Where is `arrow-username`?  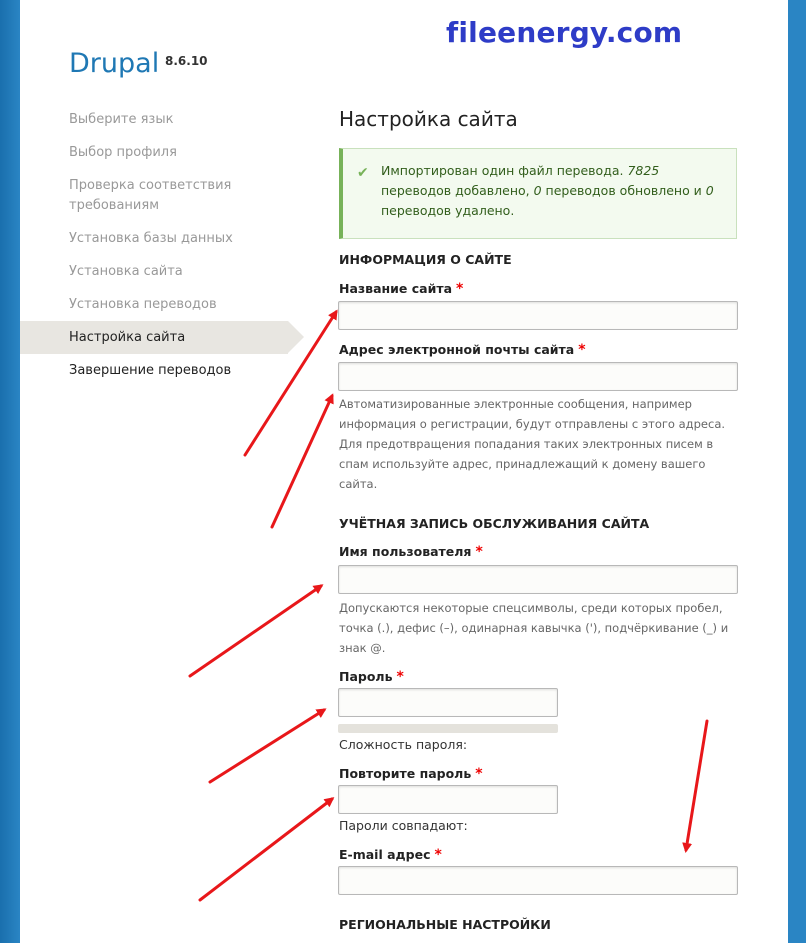
arrow-username is located at coordinates (256, 631).